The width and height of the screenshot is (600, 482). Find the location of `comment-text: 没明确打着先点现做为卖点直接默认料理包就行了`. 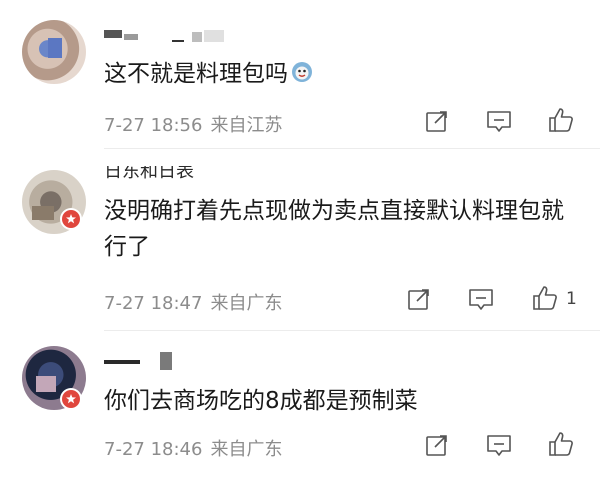

comment-text: 没明确打着先点现做为卖点直接默认料理包就行了 is located at coordinates (344, 229).